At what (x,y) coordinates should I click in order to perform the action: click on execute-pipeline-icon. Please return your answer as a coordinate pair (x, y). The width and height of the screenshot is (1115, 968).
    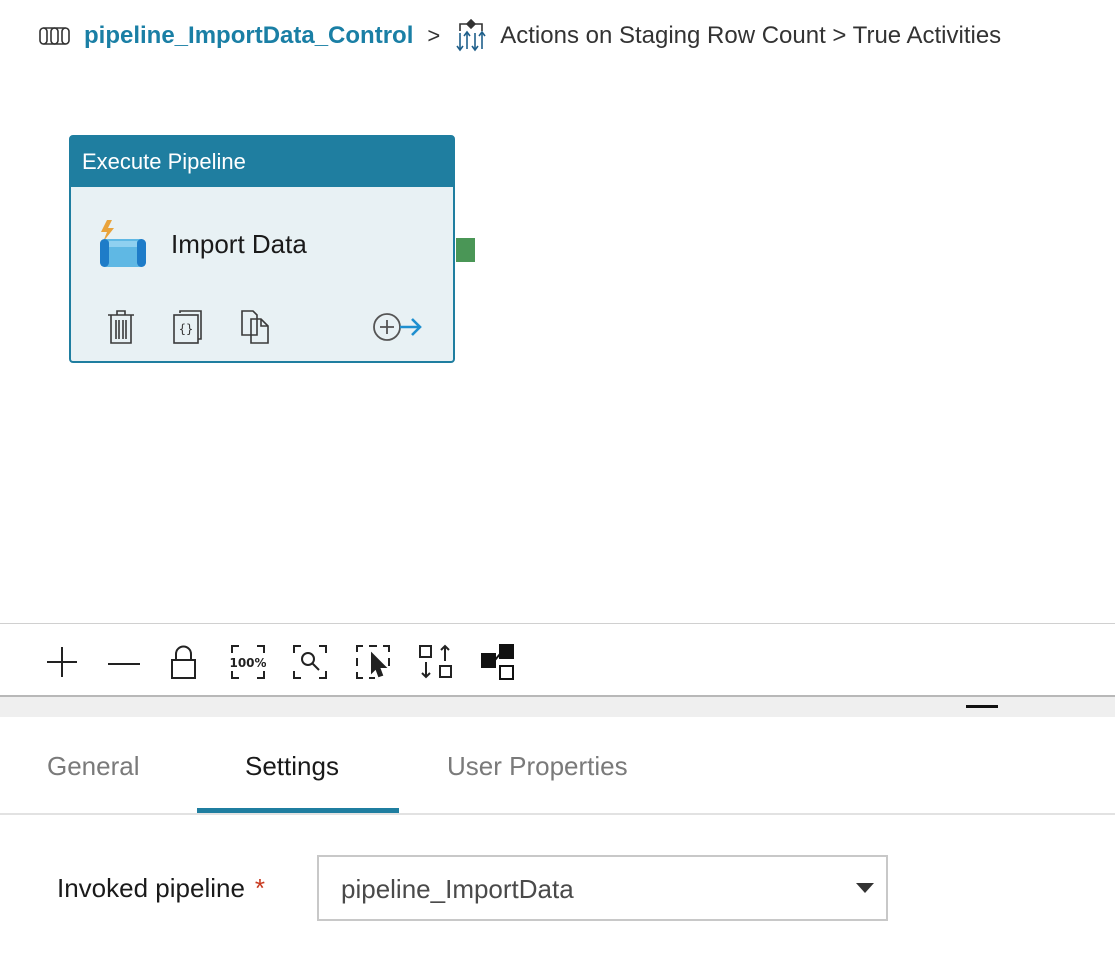
    Looking at the image, I should click on (122, 245).